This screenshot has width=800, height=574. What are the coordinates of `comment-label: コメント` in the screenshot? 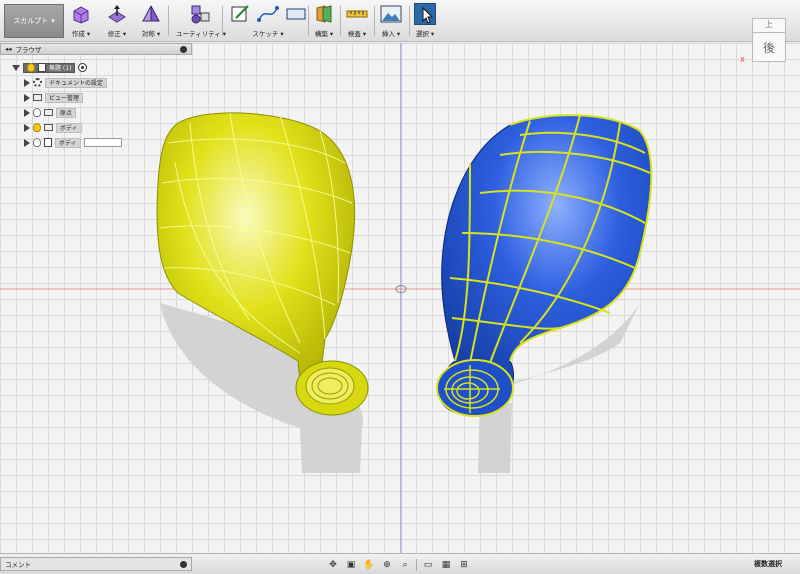 It's located at (18, 565).